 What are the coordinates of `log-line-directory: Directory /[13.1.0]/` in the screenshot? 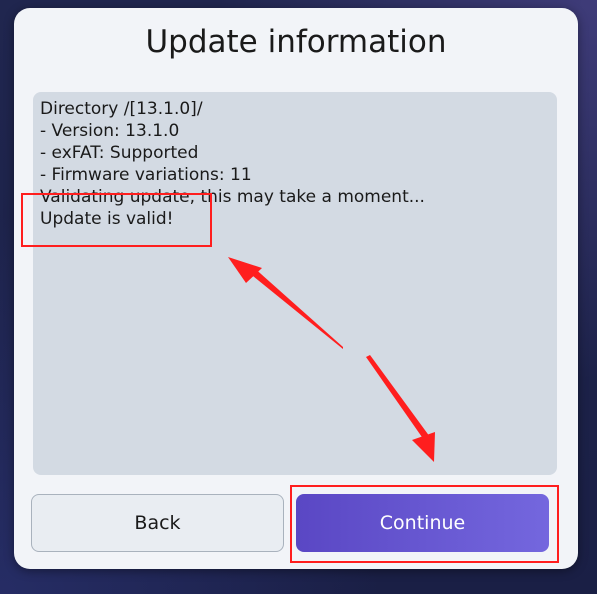 It's located at (121, 109).